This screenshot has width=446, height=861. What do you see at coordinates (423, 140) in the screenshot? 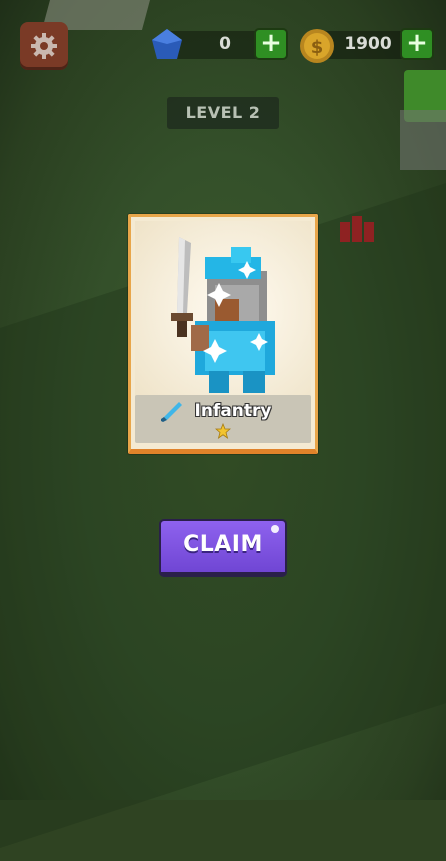
I see `rock-decoration-right` at bounding box center [423, 140].